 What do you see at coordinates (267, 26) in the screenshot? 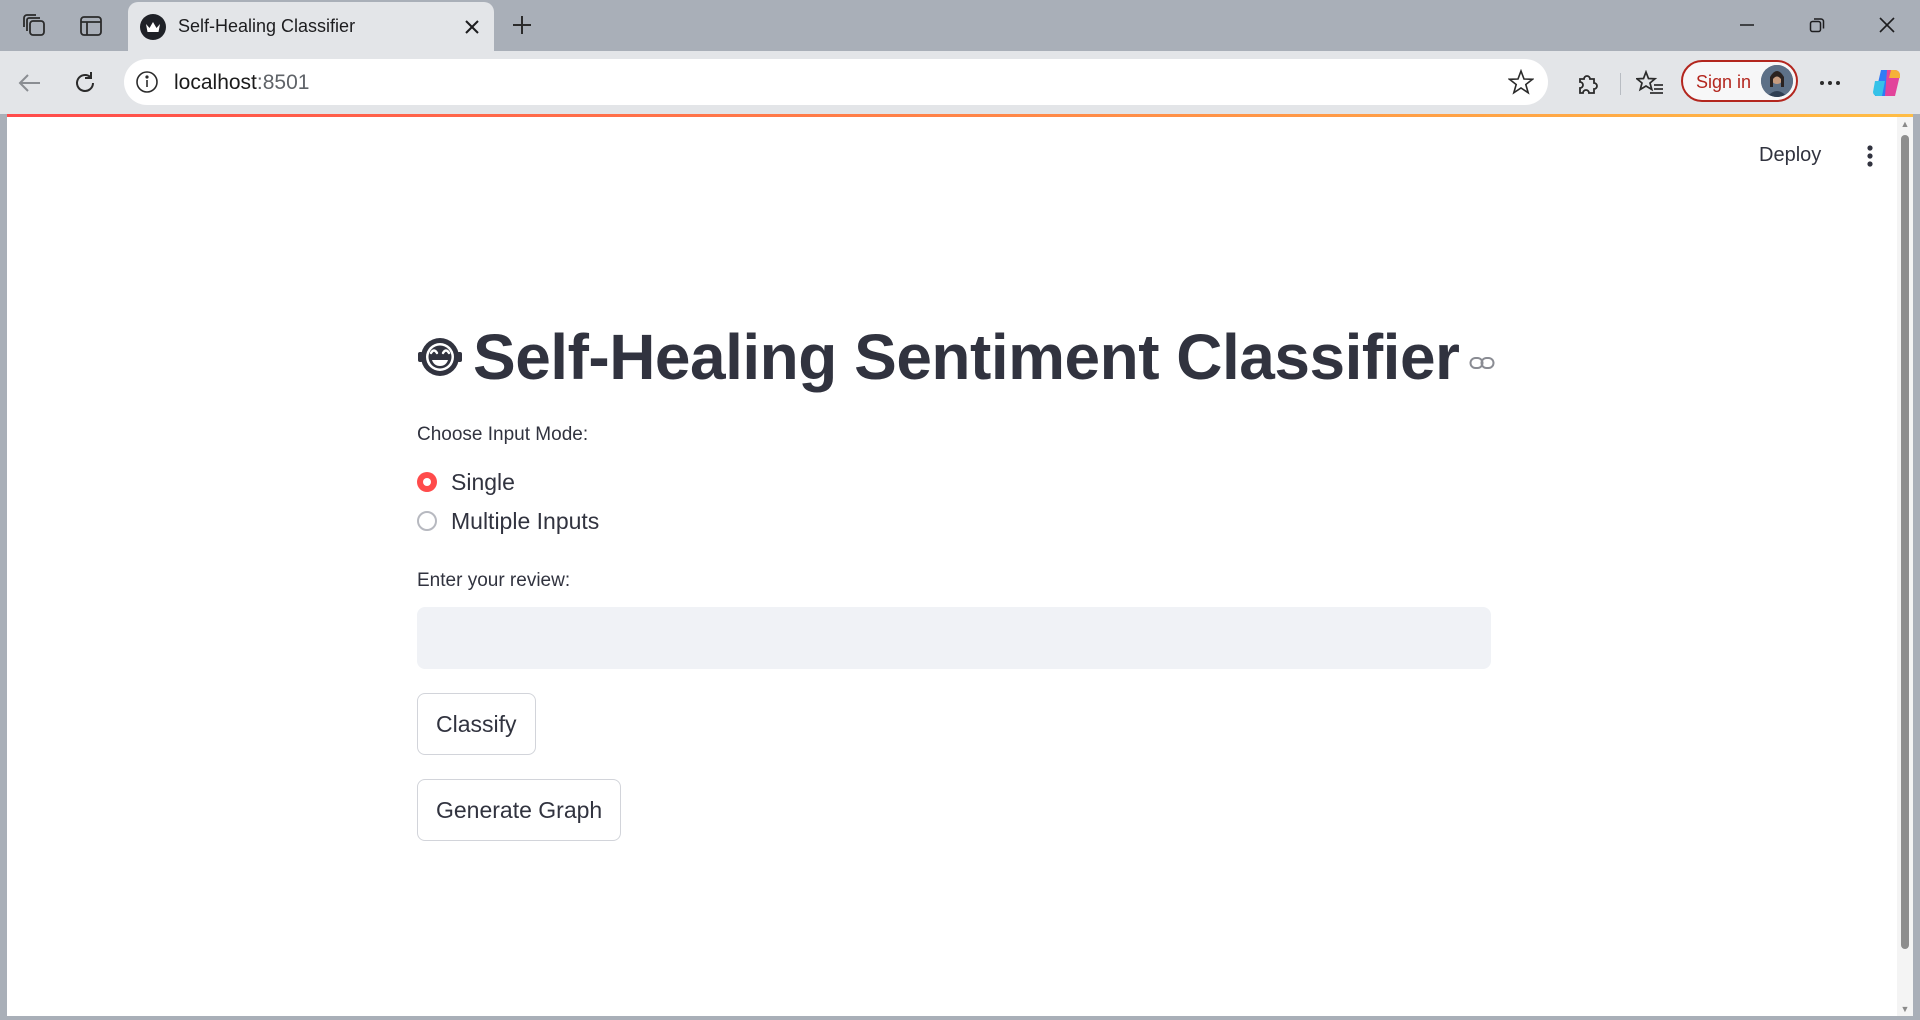
I see `tab-title: Self-Healing Classifier` at bounding box center [267, 26].